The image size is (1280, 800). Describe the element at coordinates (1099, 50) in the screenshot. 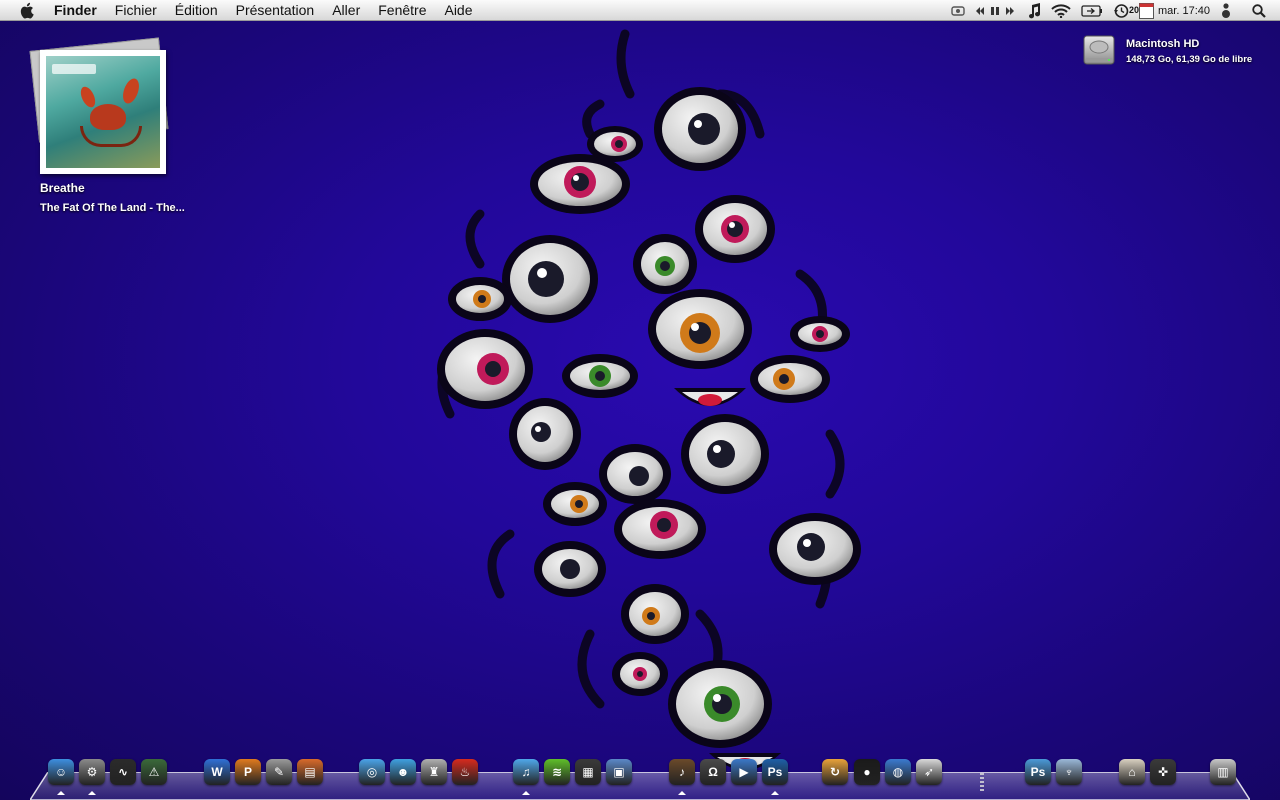

I see `hard-drive-icon` at that location.